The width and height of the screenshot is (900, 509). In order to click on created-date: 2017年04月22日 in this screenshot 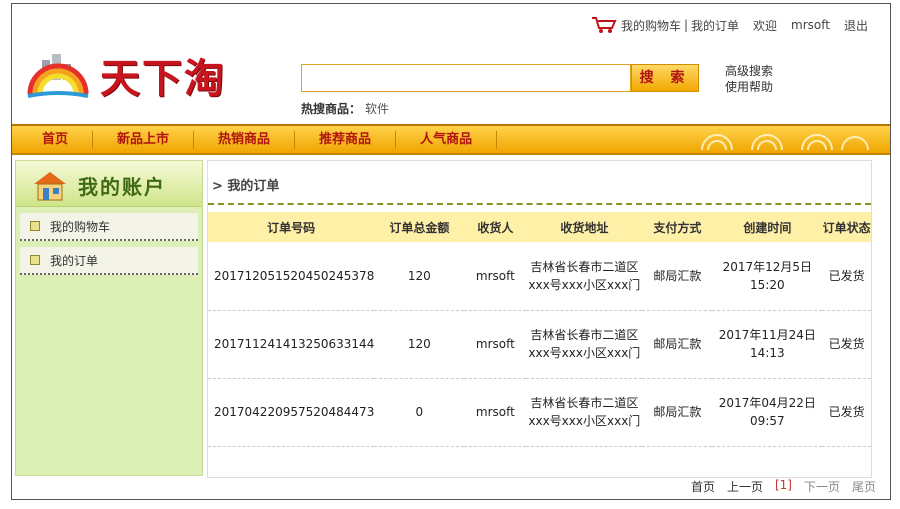, I will do `click(767, 403)`.